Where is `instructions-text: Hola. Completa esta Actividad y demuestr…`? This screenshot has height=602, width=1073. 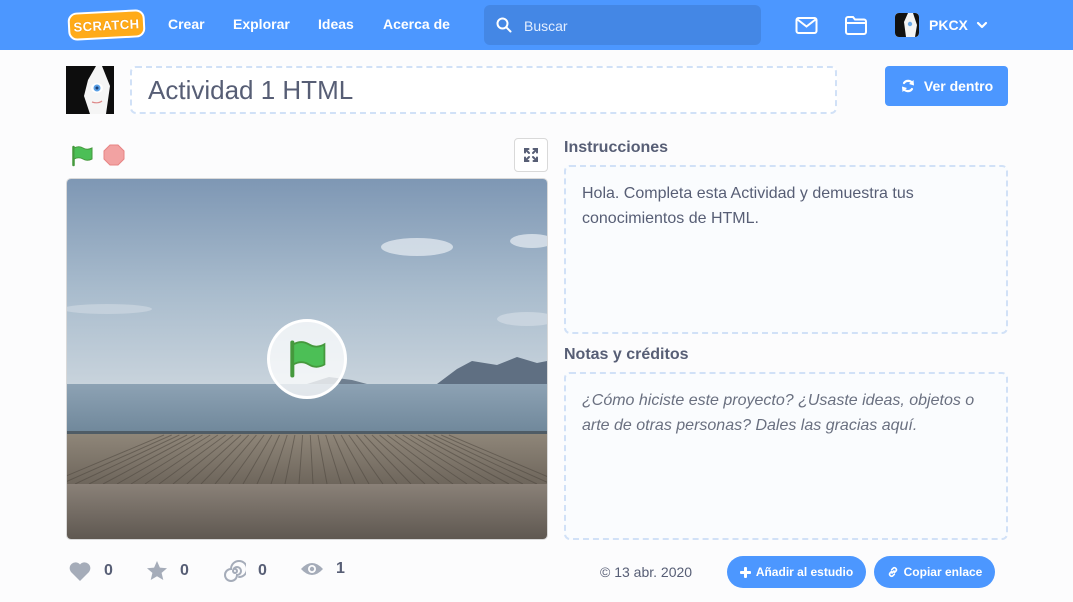 instructions-text: Hola. Completa esta Actividad y demuestr… is located at coordinates (748, 206).